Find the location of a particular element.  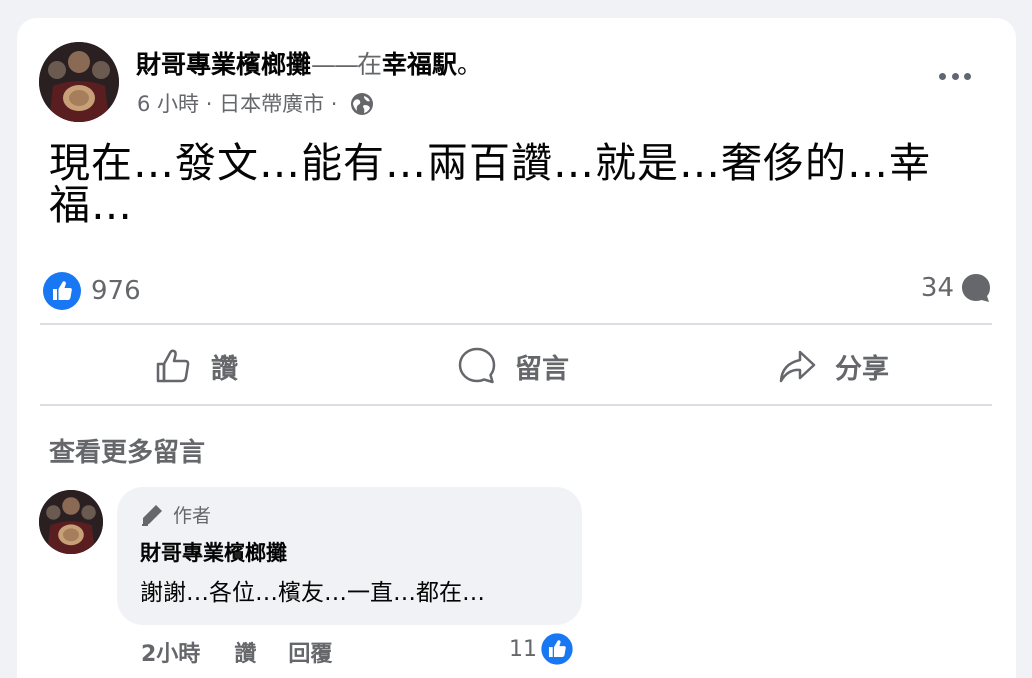

comment-button: 留言 is located at coordinates (513, 366).